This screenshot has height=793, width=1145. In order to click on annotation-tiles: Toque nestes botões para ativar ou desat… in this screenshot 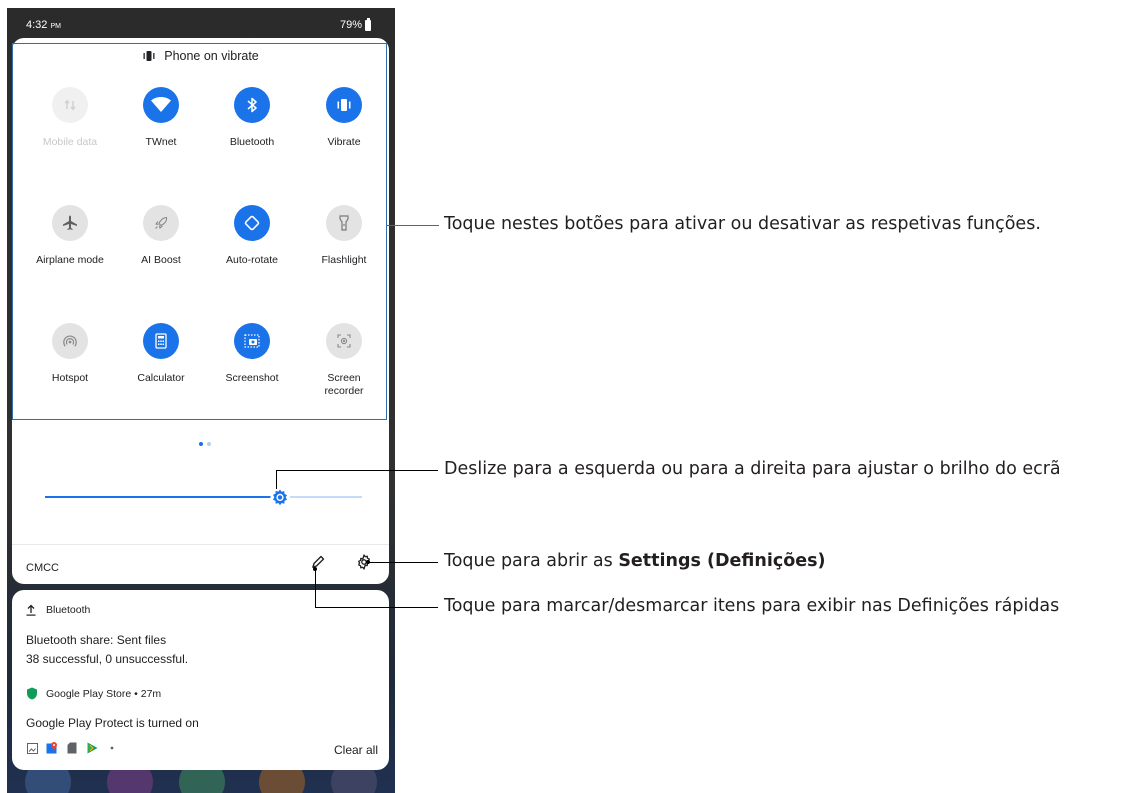, I will do `click(742, 224)`.